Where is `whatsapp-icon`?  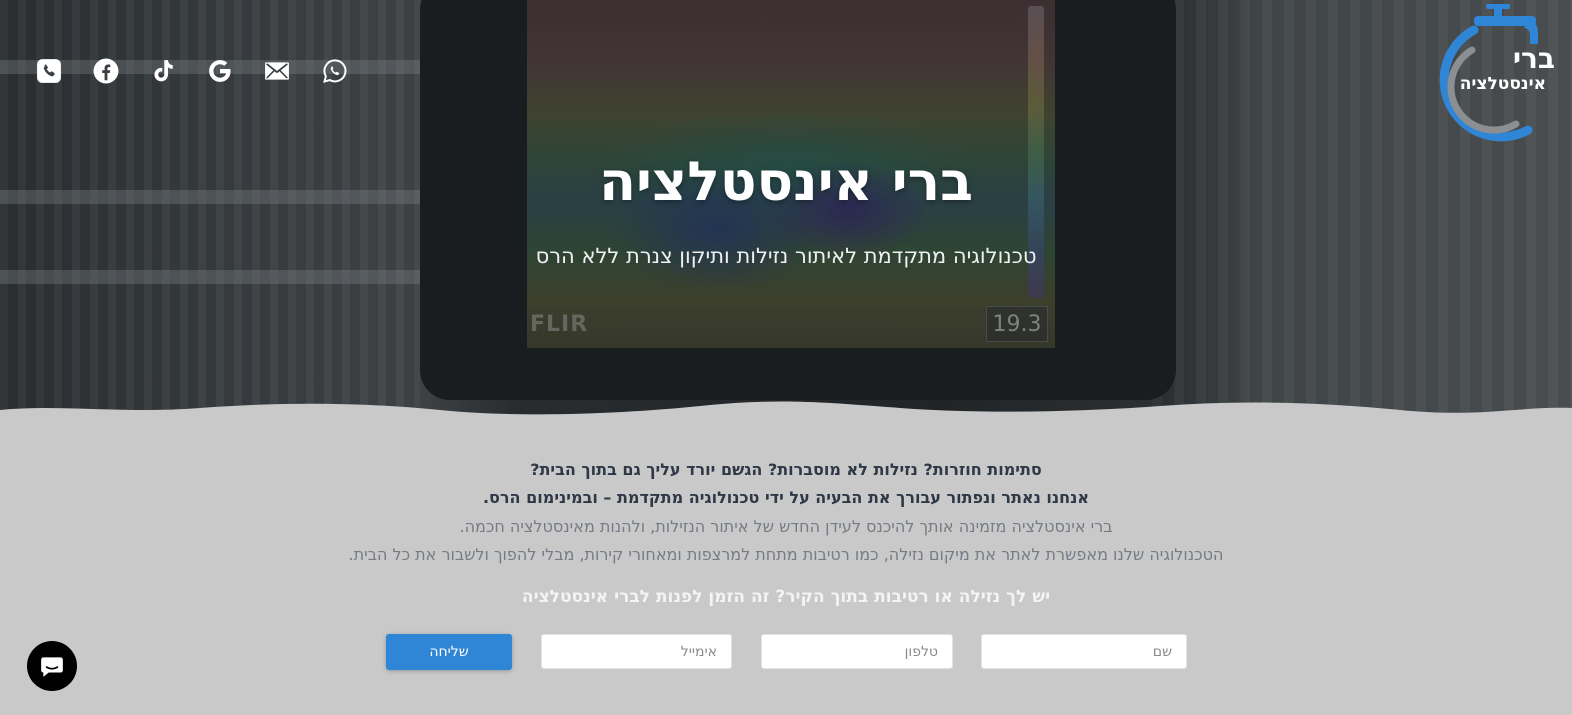 whatsapp-icon is located at coordinates (335, 71).